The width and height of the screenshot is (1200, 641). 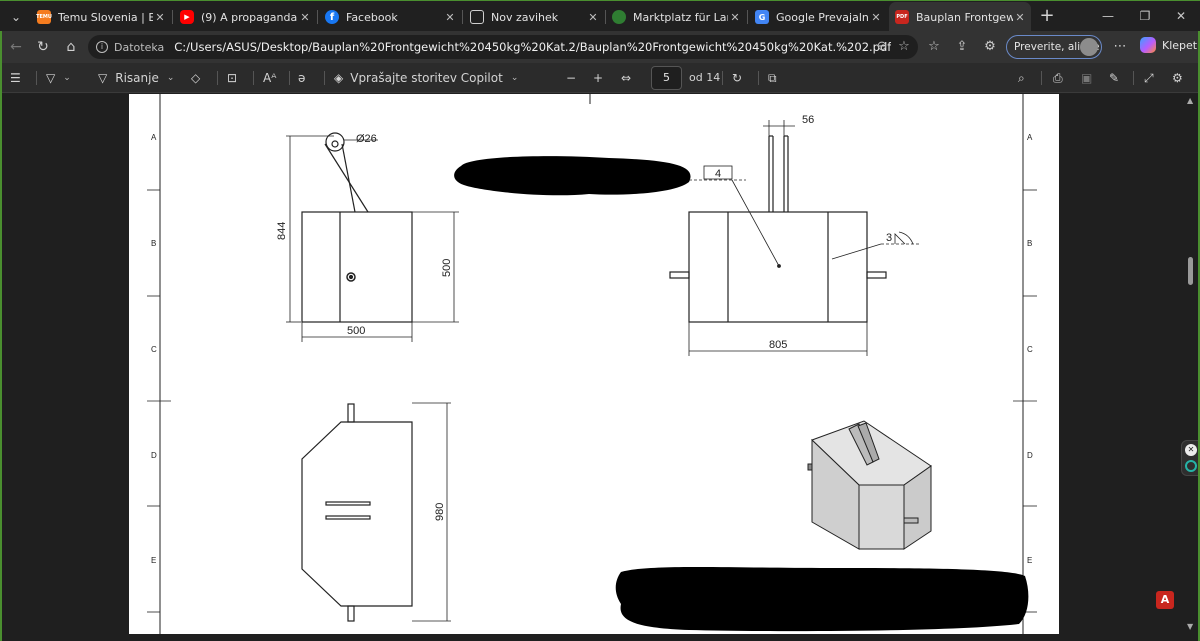 What do you see at coordinates (808, 120) in the screenshot?
I see `dim-pin-spacing: 56` at bounding box center [808, 120].